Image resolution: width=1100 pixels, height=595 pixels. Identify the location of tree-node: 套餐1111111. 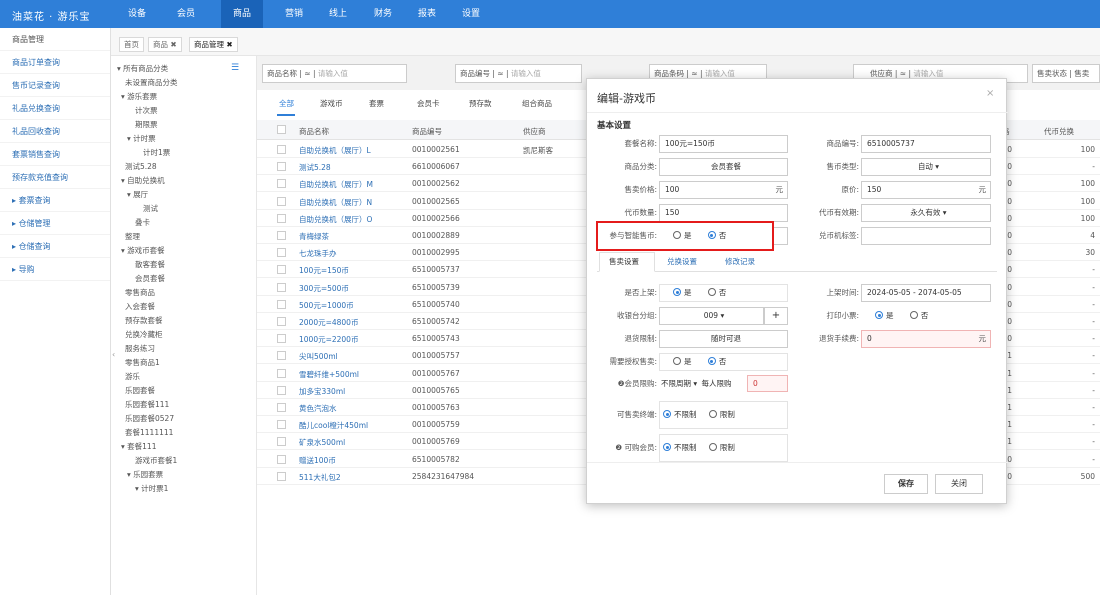
(149, 433).